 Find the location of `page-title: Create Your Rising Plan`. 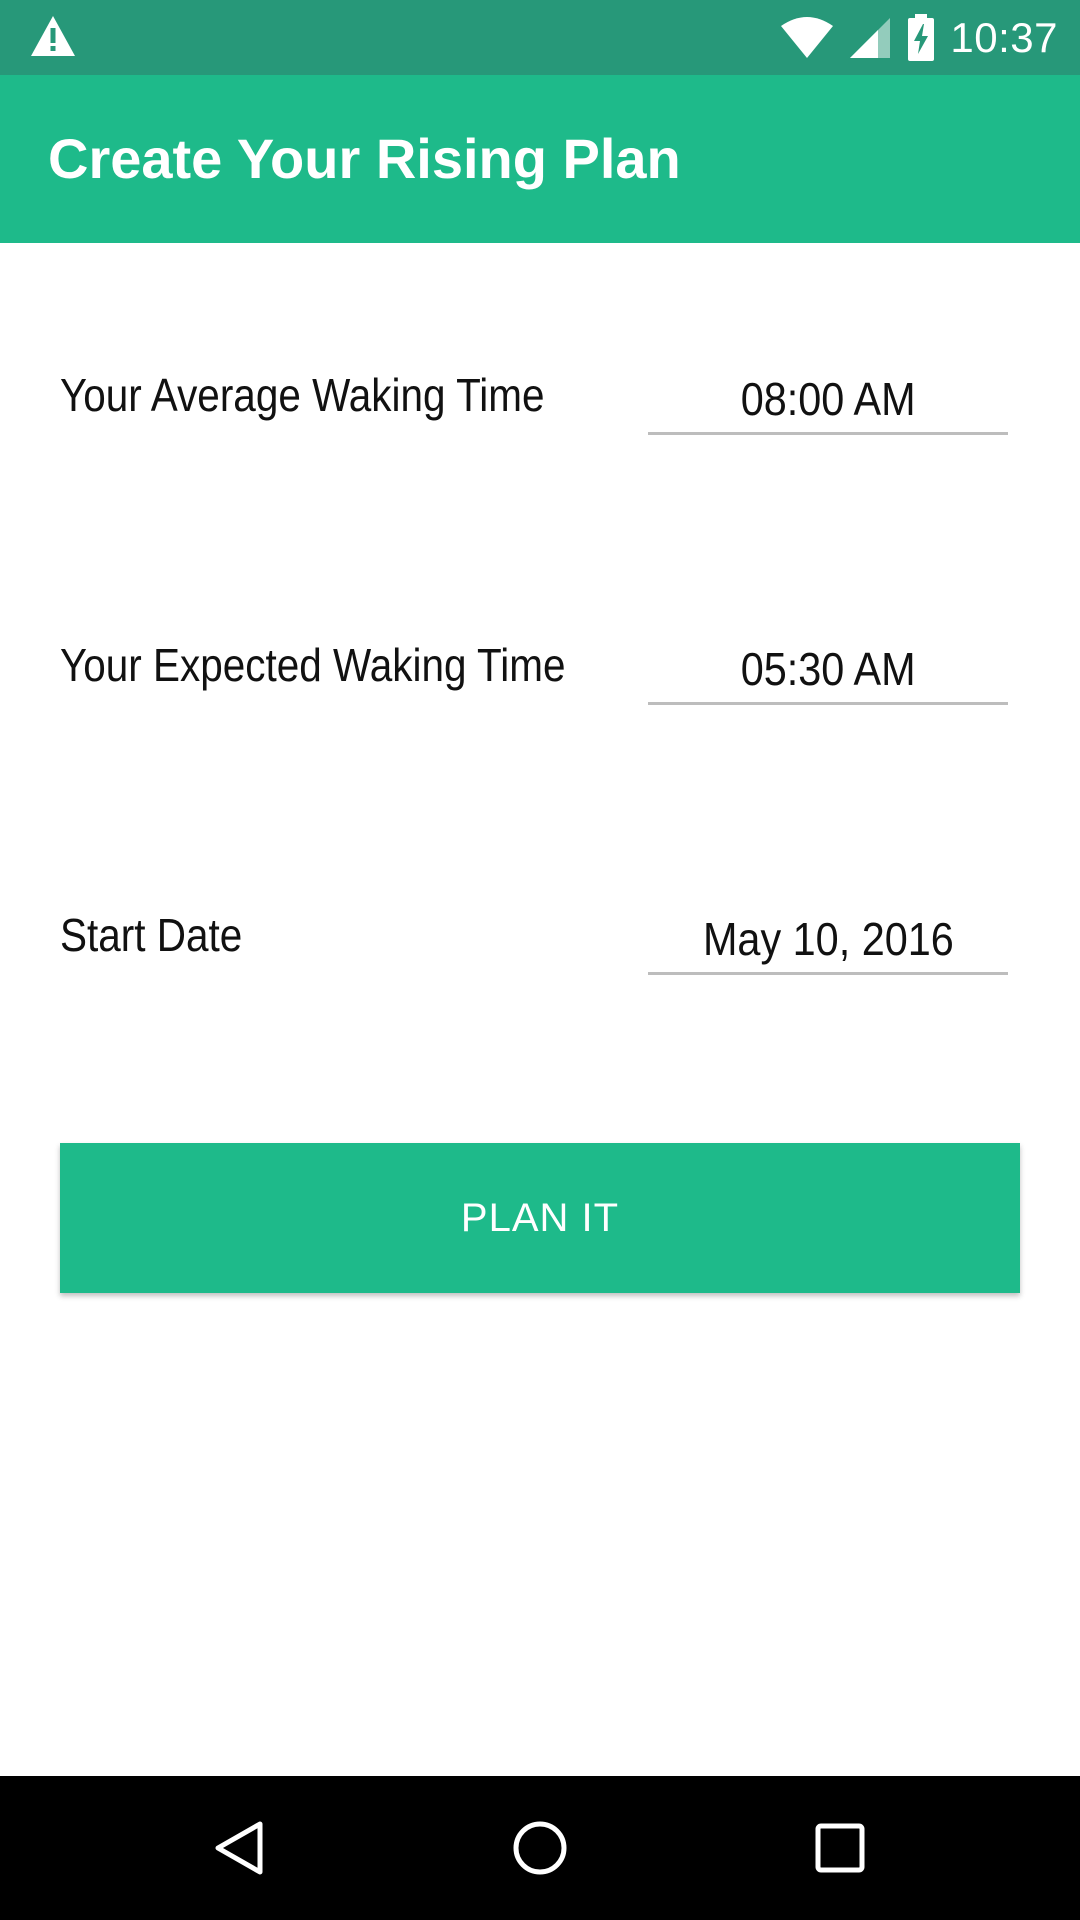

page-title: Create Your Rising Plan is located at coordinates (364, 158).